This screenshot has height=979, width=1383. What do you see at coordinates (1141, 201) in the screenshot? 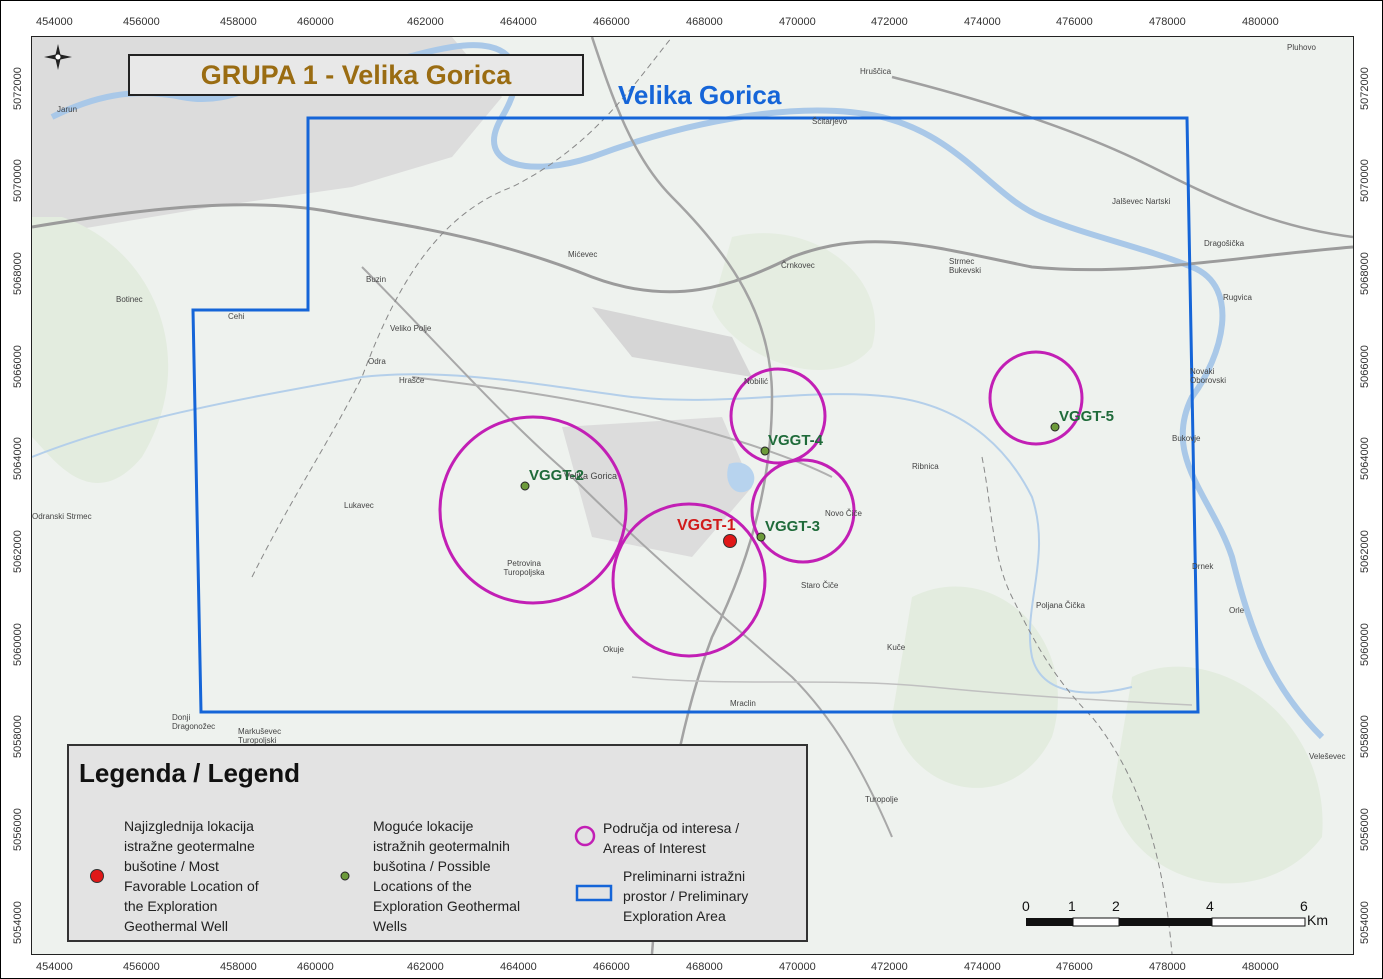
I see `place-label: Jalševec Nartski` at bounding box center [1141, 201].